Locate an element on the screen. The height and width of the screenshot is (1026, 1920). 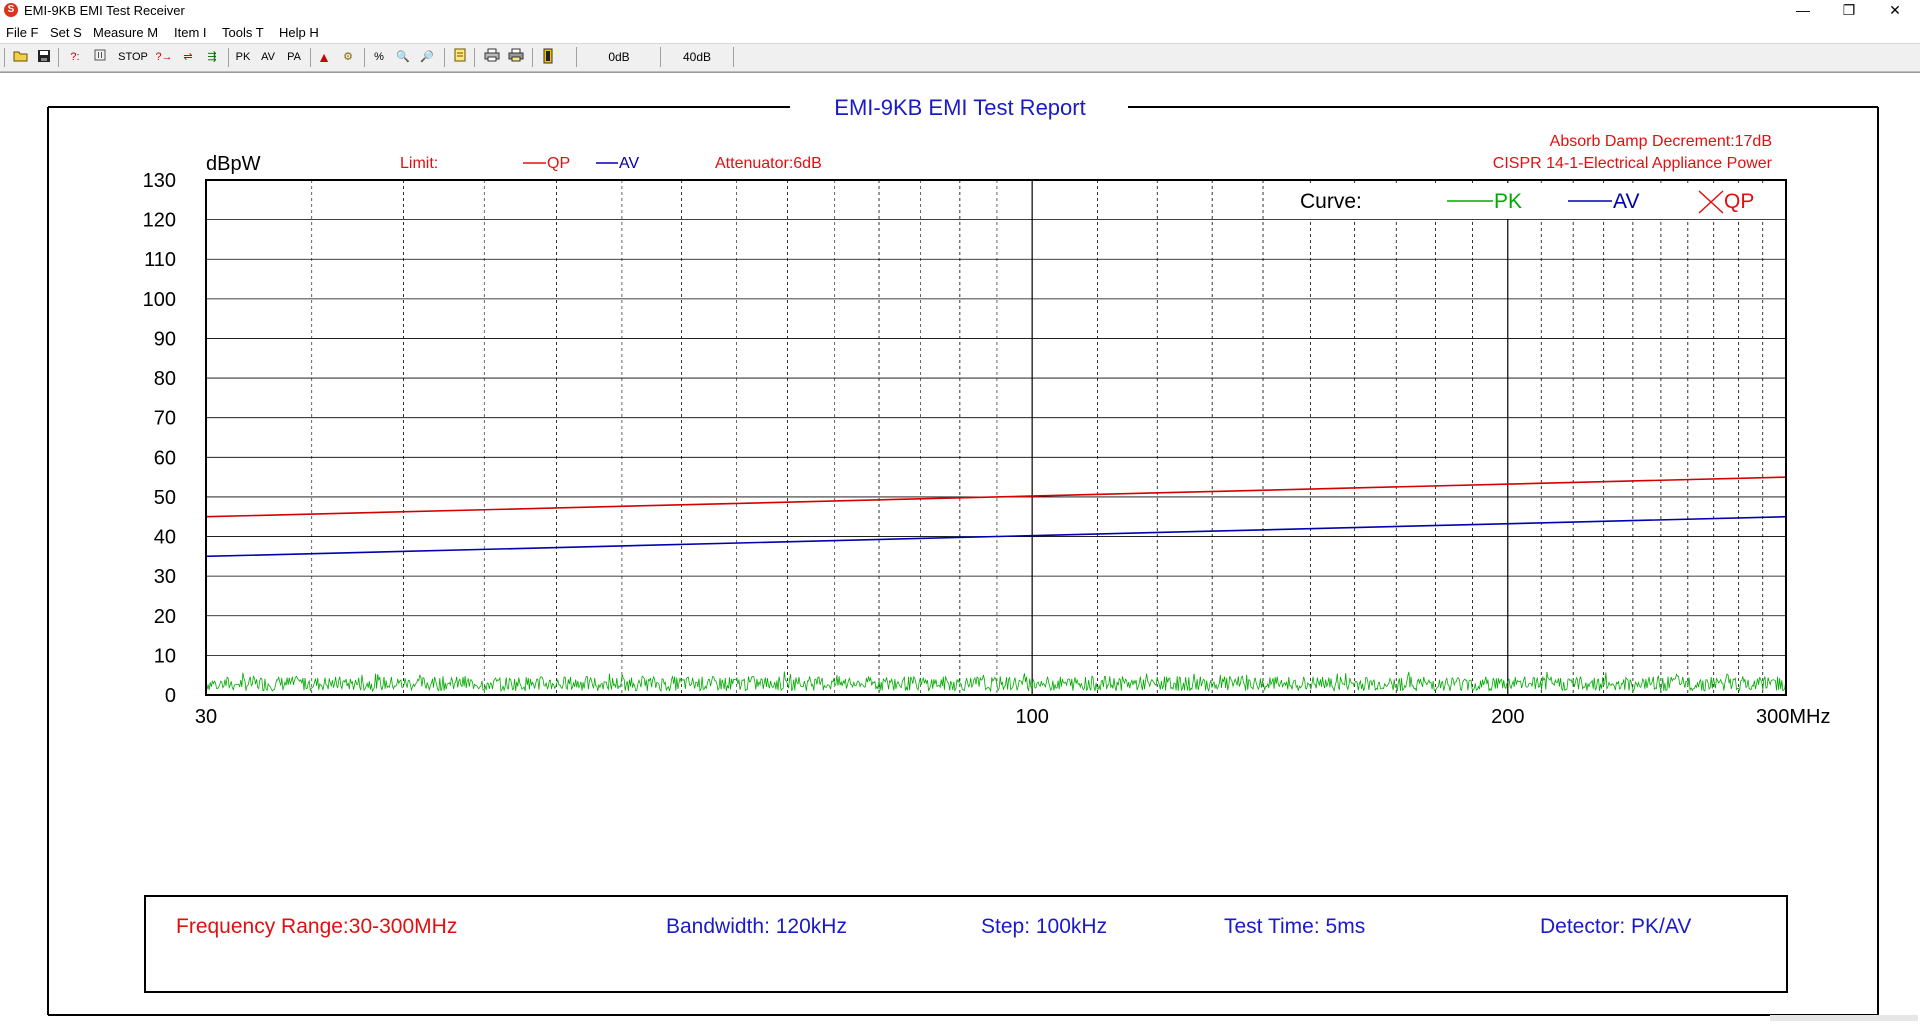
y-tick-label: 60 is located at coordinates (165, 458).